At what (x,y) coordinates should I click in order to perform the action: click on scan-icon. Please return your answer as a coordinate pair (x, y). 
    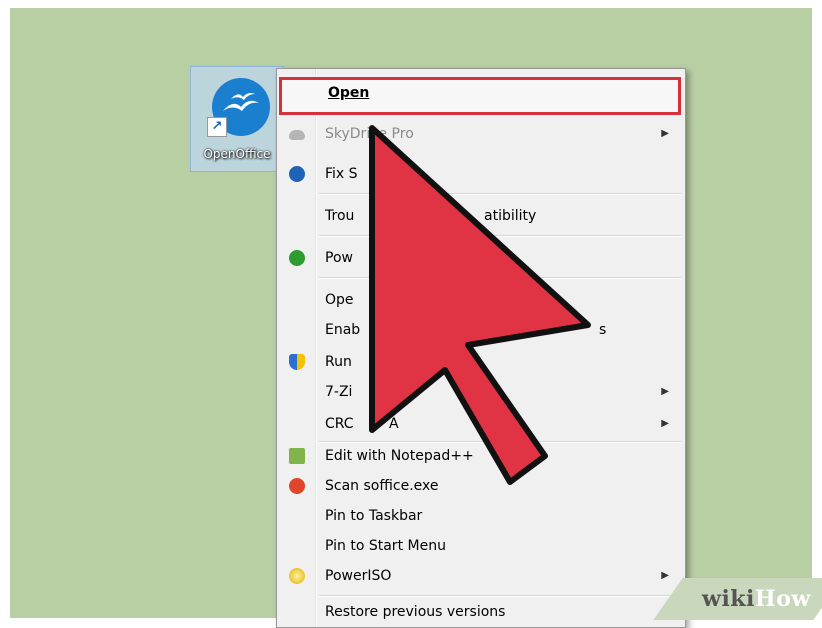
    Looking at the image, I should click on (297, 486).